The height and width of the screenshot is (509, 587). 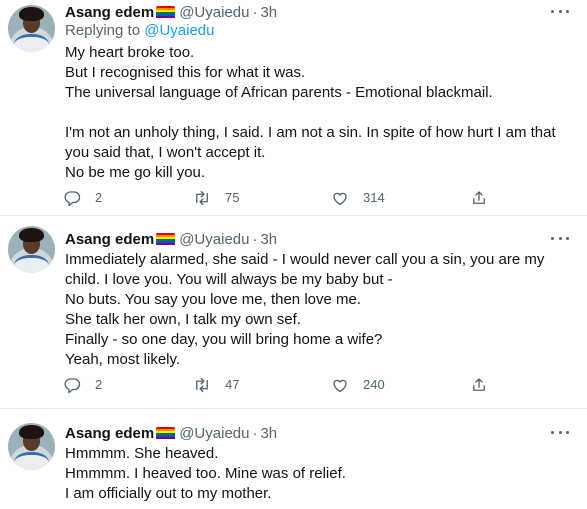 What do you see at coordinates (103, 30) in the screenshot?
I see `replying-label: Replying to` at bounding box center [103, 30].